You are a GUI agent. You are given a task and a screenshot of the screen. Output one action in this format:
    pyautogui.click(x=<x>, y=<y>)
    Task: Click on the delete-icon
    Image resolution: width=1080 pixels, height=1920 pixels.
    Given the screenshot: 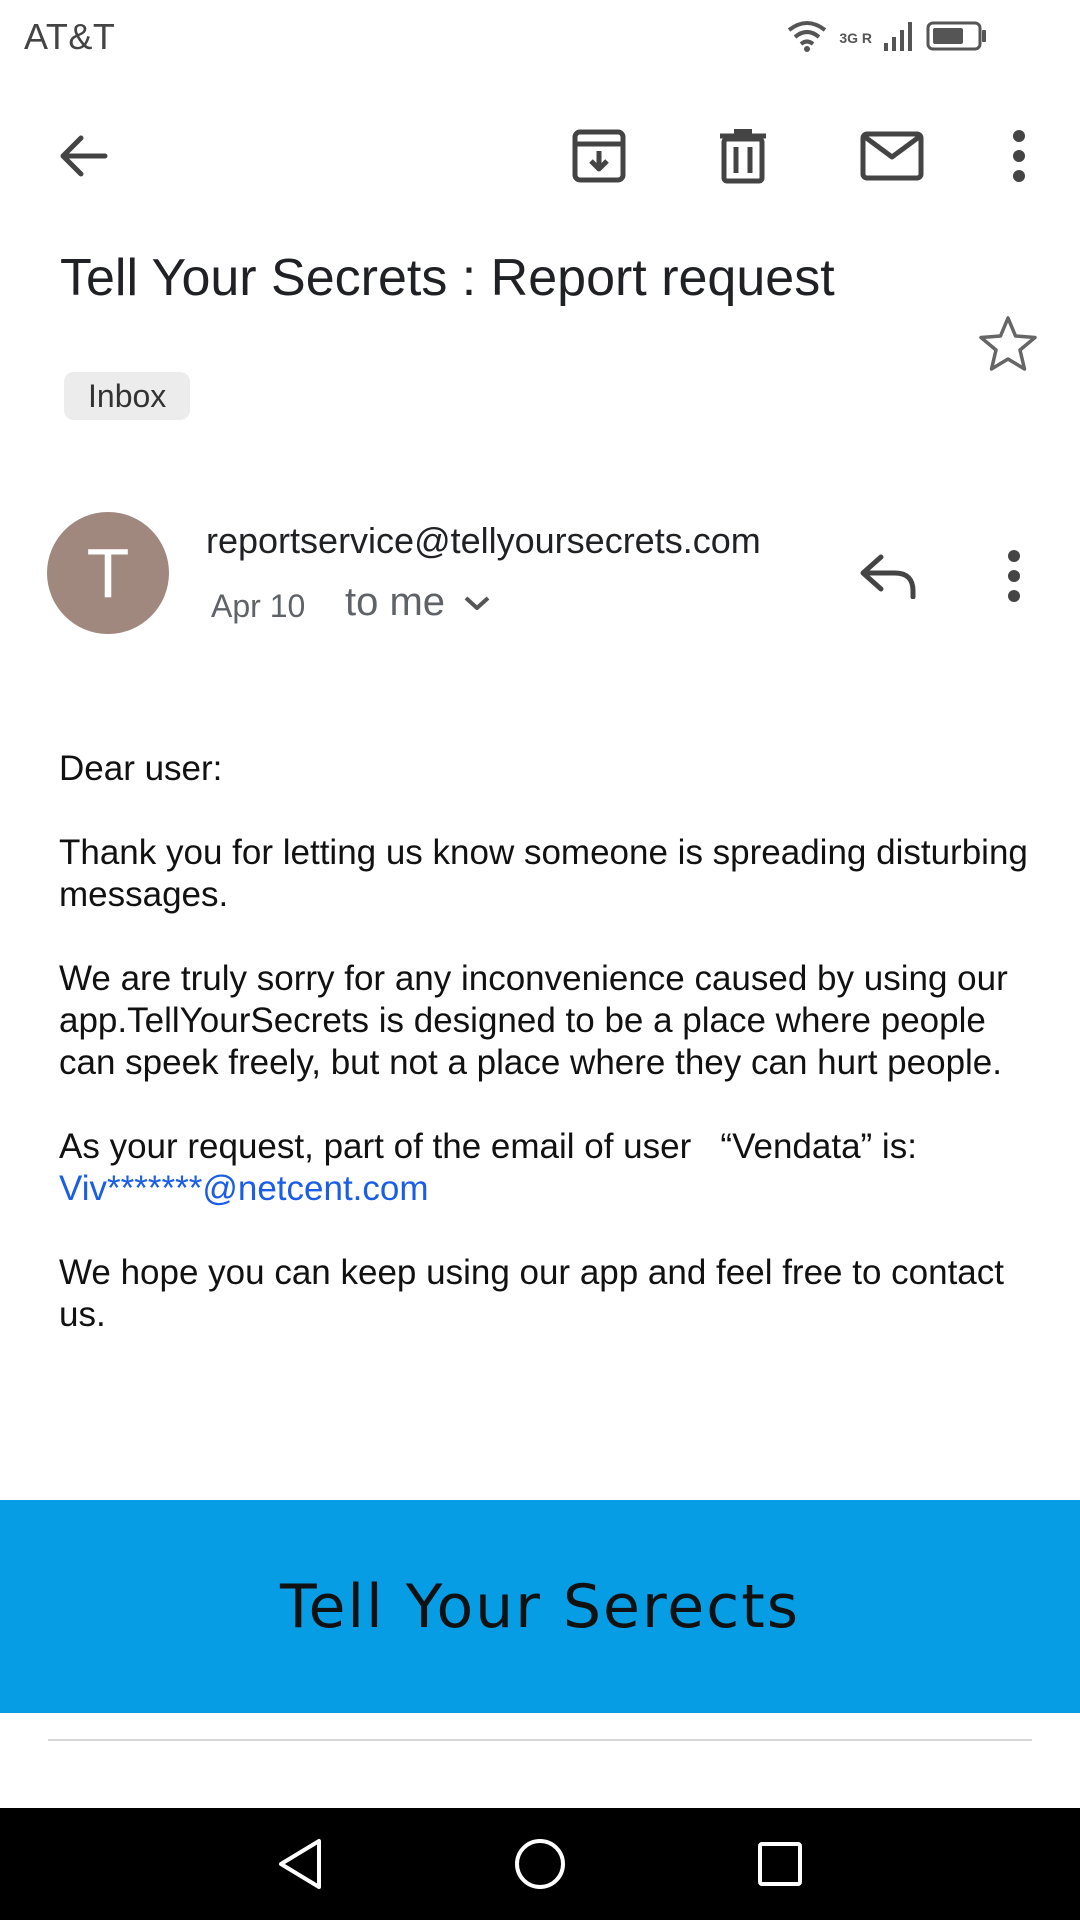 What is the action you would take?
    pyautogui.click(x=743, y=156)
    